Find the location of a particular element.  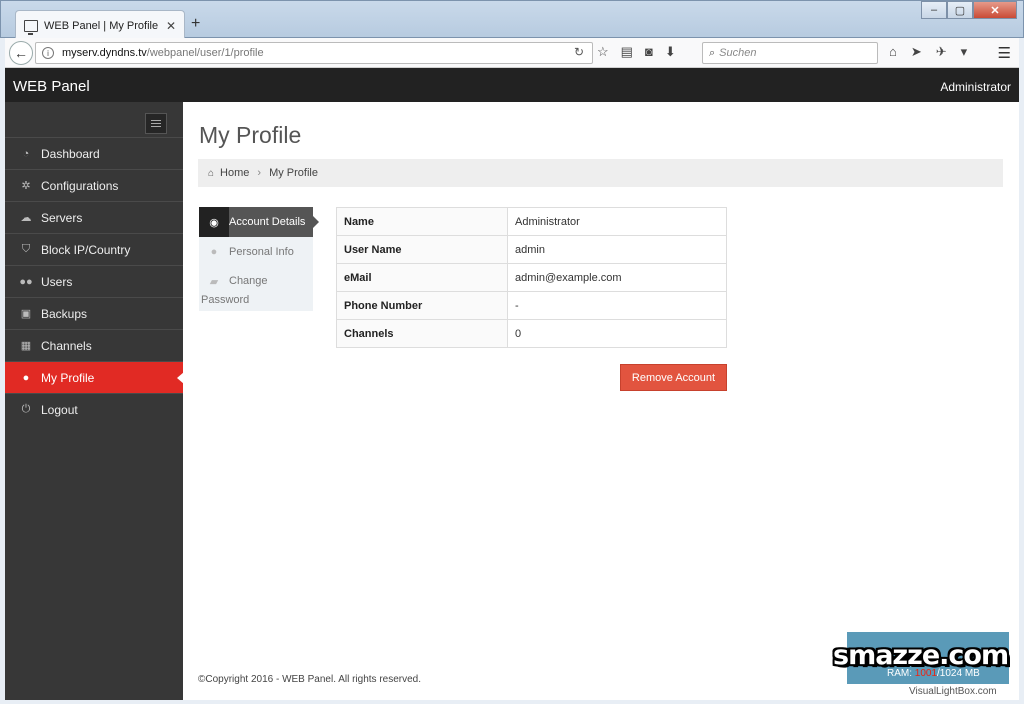

tab-label: Personal Info is located at coordinates (261, 252).